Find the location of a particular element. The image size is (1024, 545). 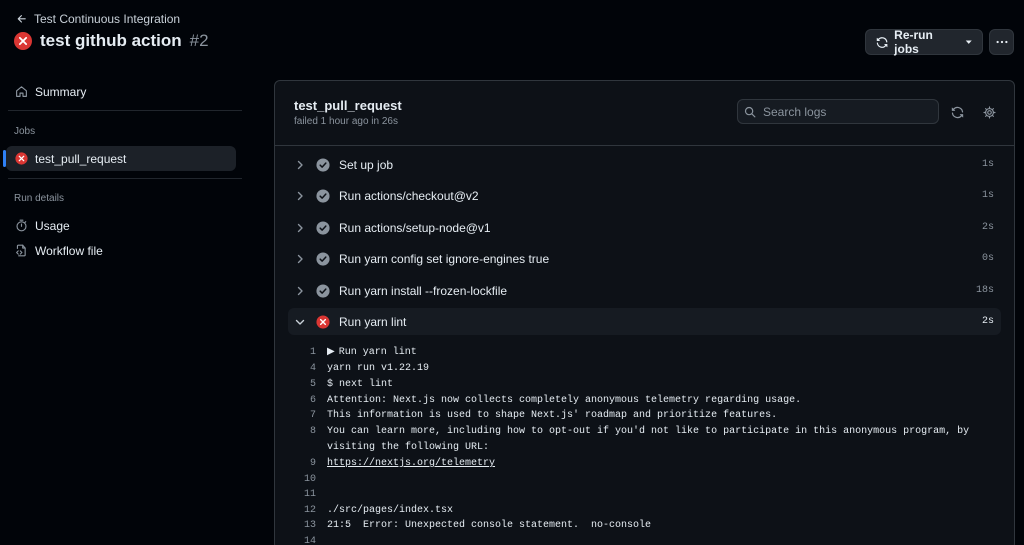

log-line-number: 10 is located at coordinates (309, 479).